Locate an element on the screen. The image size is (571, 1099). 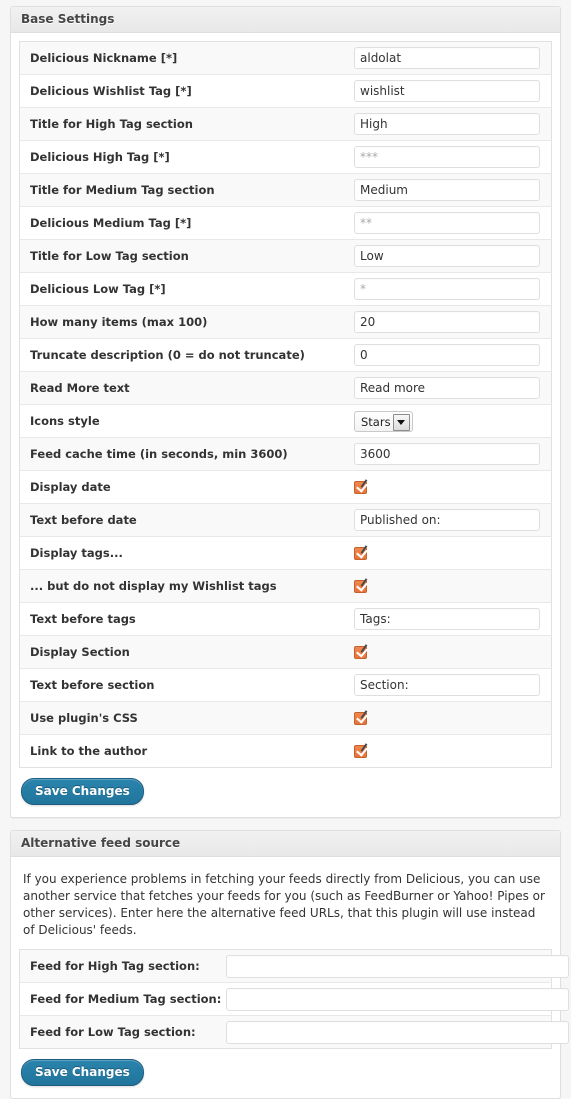
setting-label-text-before-section: Text before section is located at coordinates (184, 685).